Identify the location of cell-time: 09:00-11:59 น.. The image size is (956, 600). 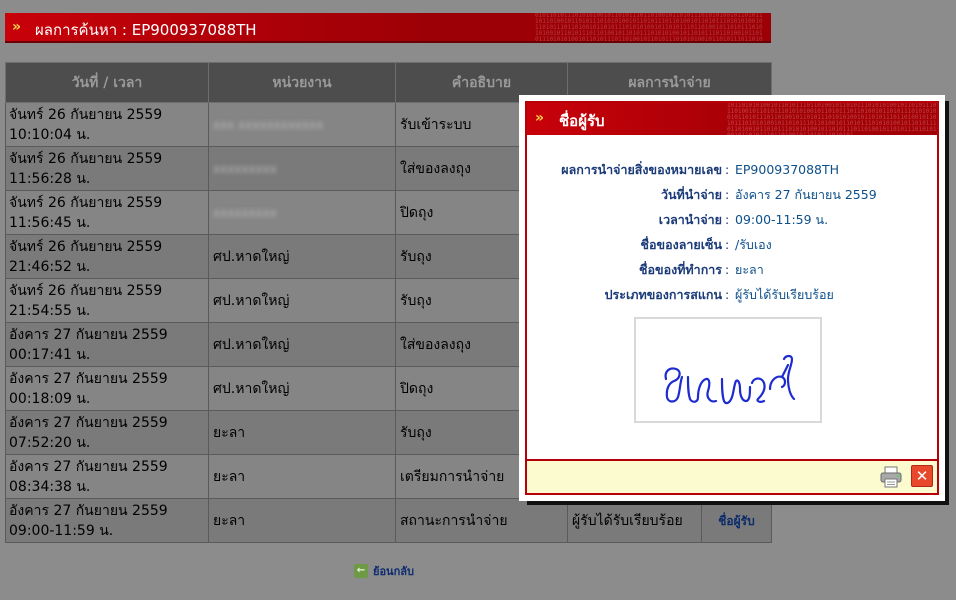
(61, 530).